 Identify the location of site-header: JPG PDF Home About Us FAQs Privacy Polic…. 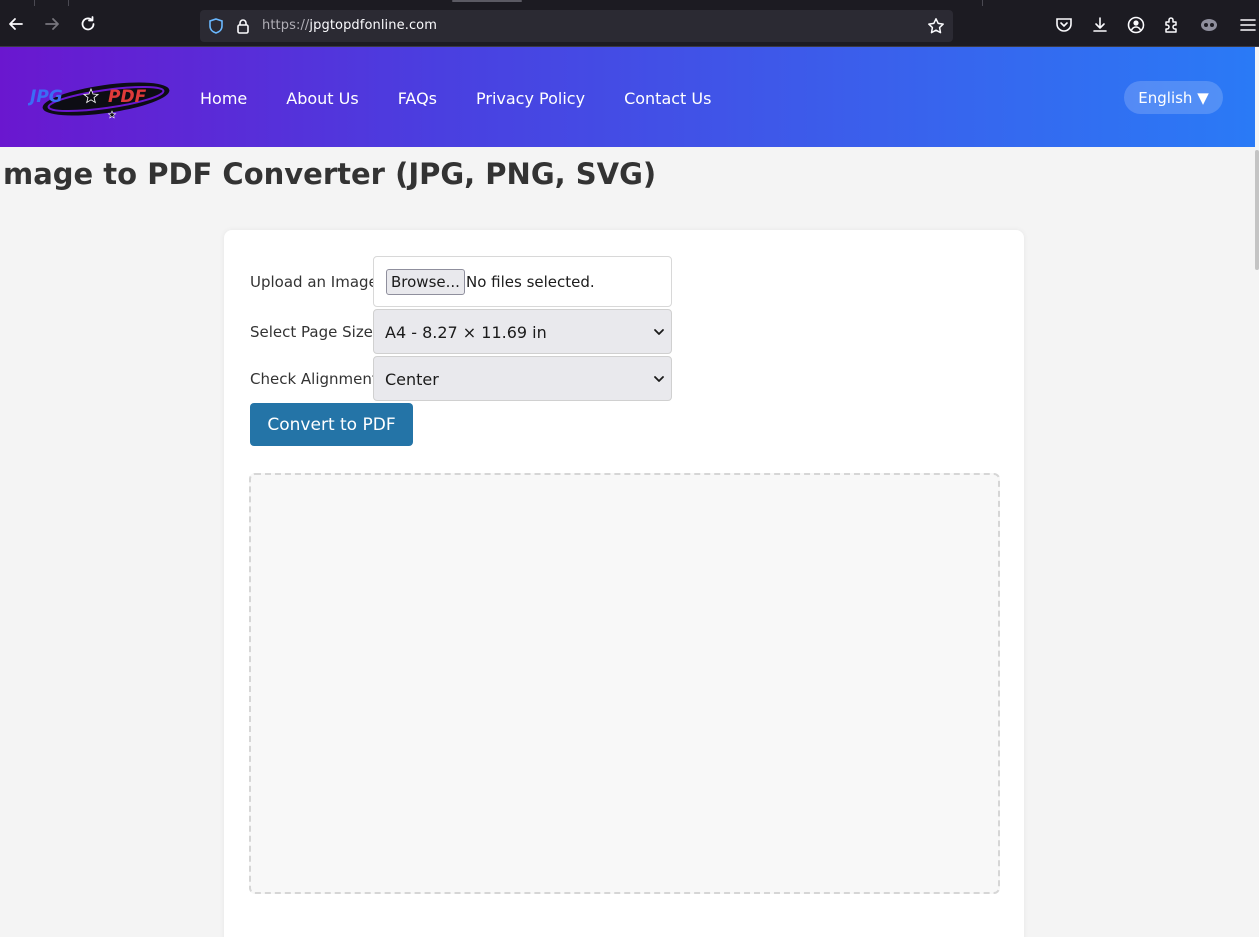
(627, 97).